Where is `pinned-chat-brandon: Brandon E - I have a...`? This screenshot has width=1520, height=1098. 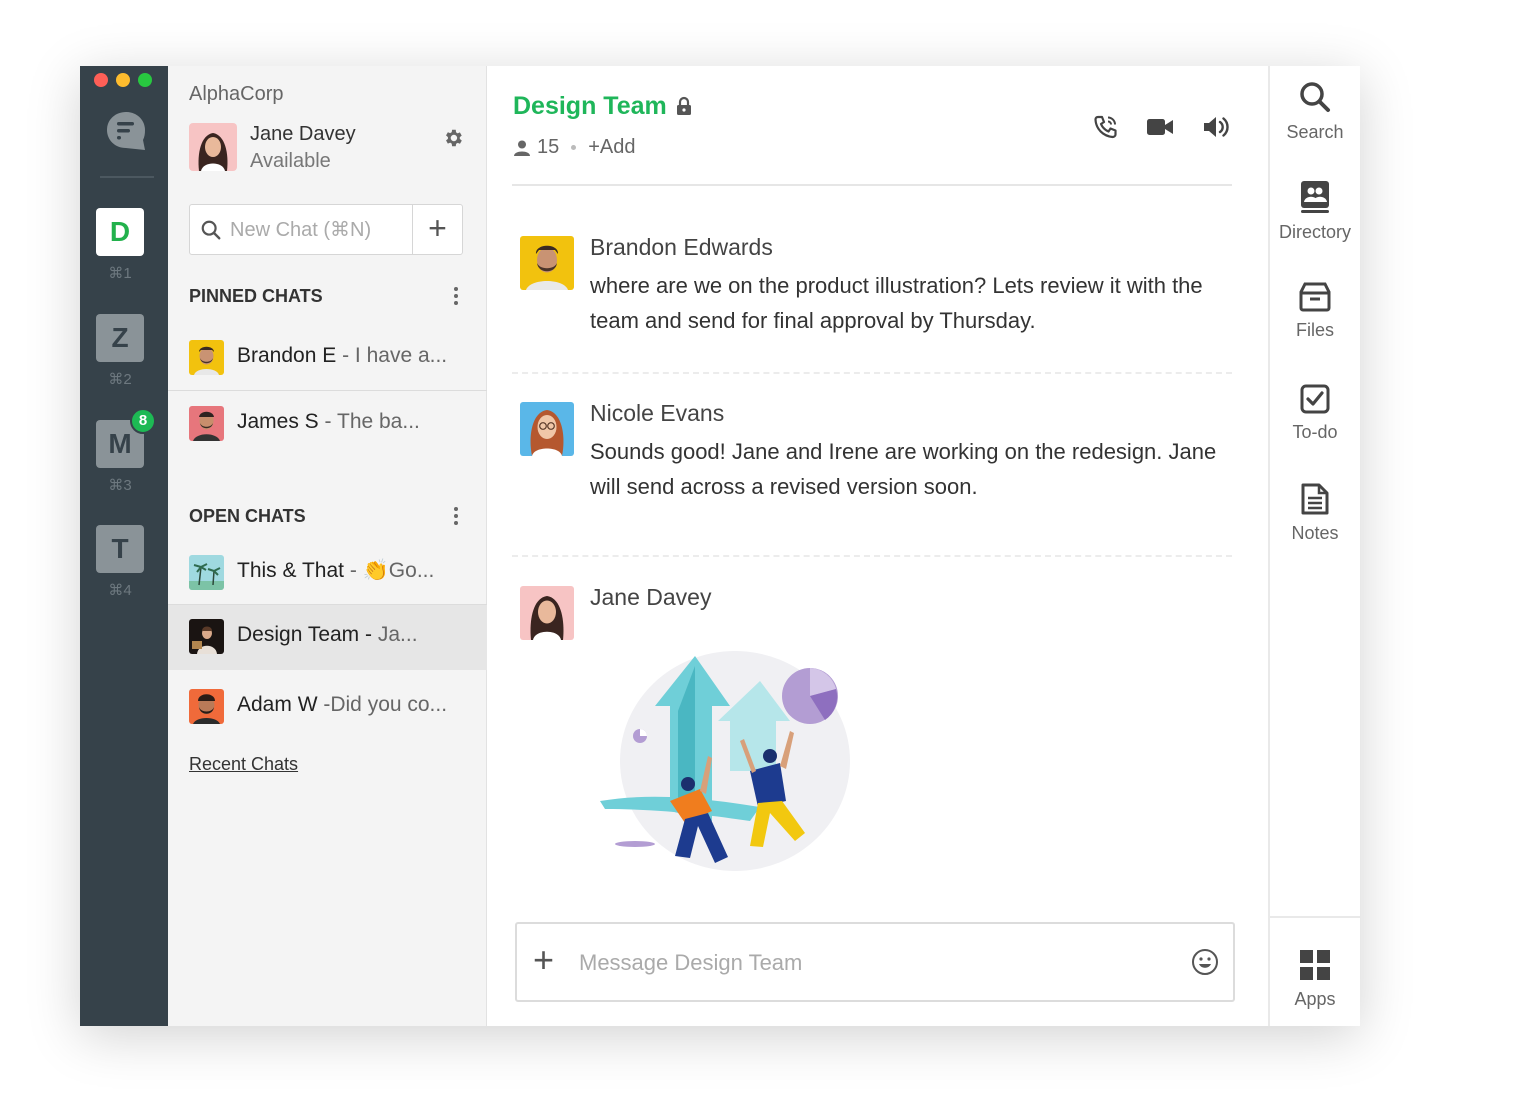
pinned-chat-brandon: Brandon E - I have a... is located at coordinates (327, 358).